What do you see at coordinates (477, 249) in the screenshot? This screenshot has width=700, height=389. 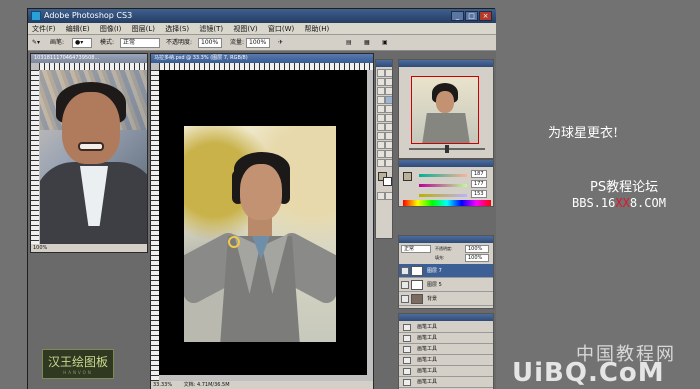 I see `layer-opacity-input: 100%` at bounding box center [477, 249].